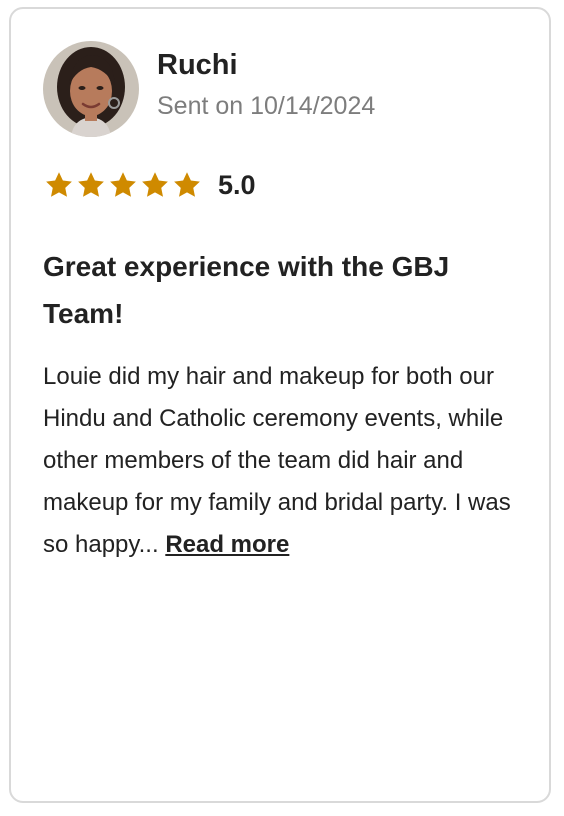 The image size is (564, 816). I want to click on reviewer-info: Ruchi Sent on 10/14/2024, so click(266, 85).